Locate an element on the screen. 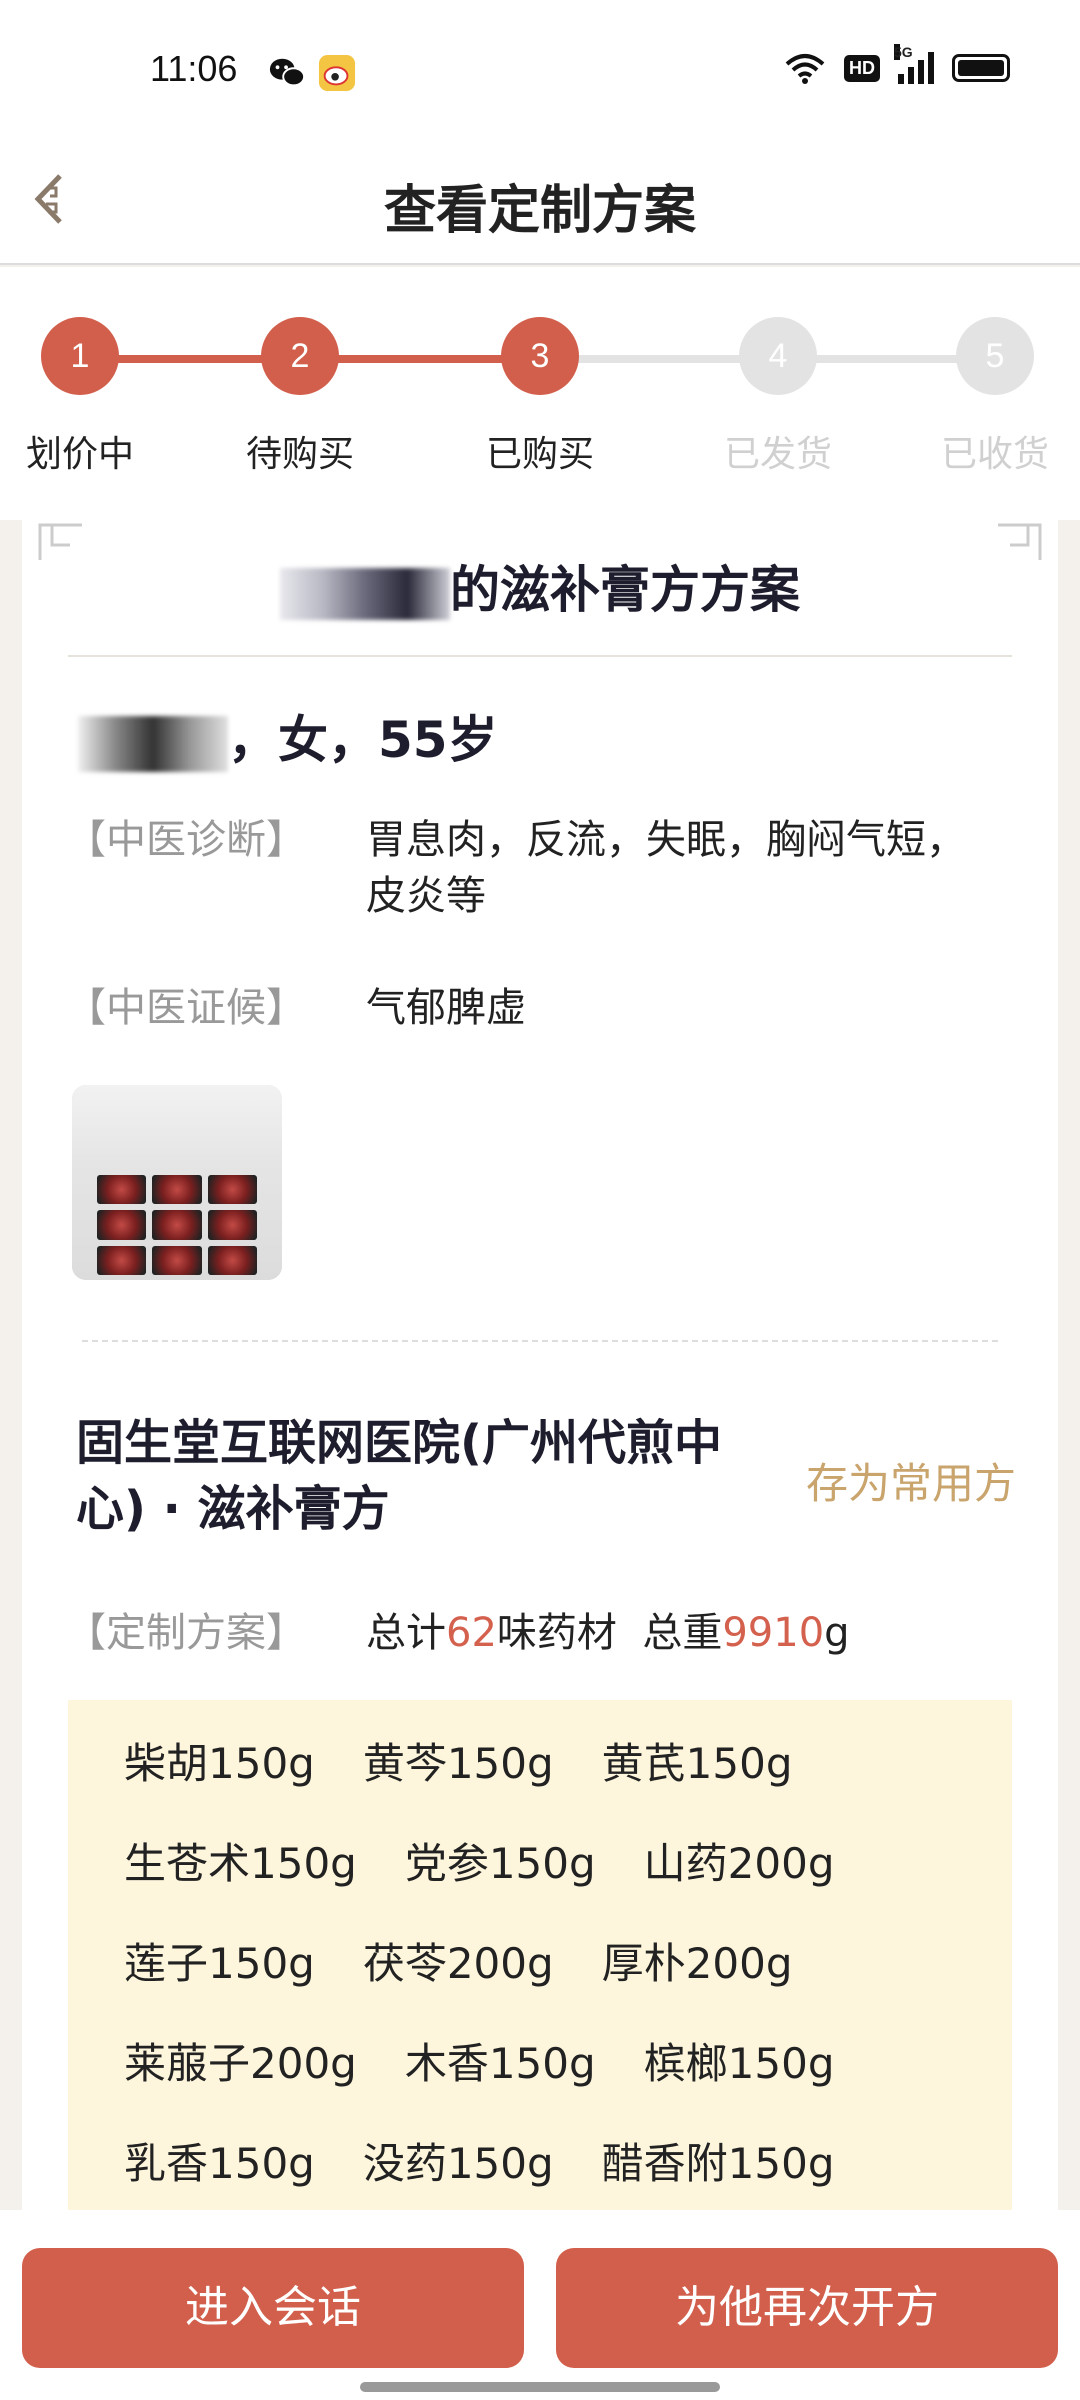 The width and height of the screenshot is (1080, 2400). herb-row: 莱菔子200g 木香150g 槟榔150g is located at coordinates (568, 2080).